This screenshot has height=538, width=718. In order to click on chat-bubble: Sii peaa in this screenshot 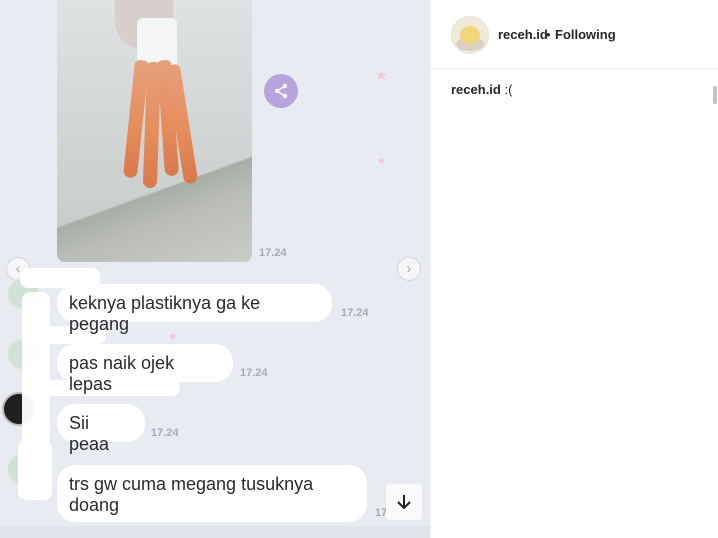, I will do `click(101, 429)`.